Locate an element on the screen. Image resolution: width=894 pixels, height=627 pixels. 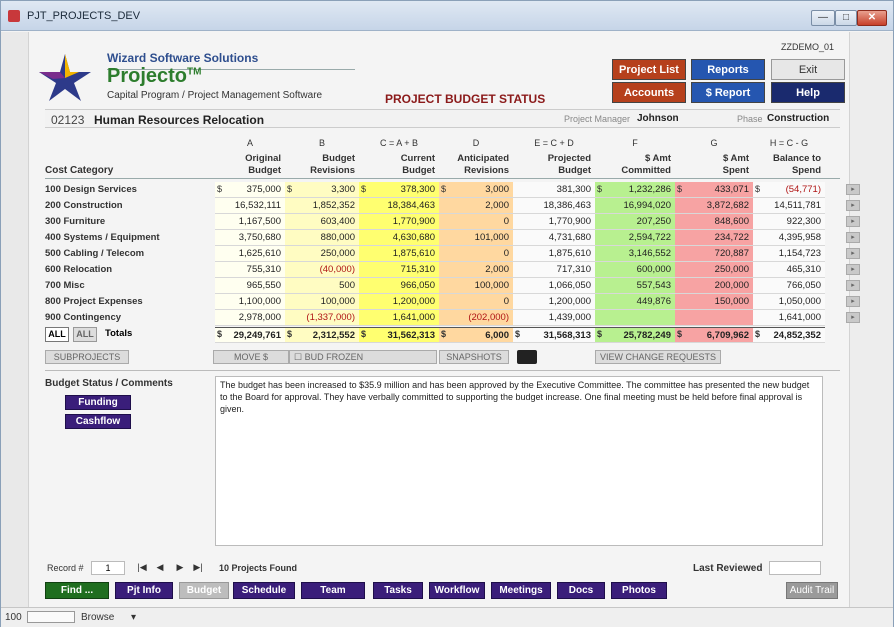
cell-f is located at coordinates (635, 318).